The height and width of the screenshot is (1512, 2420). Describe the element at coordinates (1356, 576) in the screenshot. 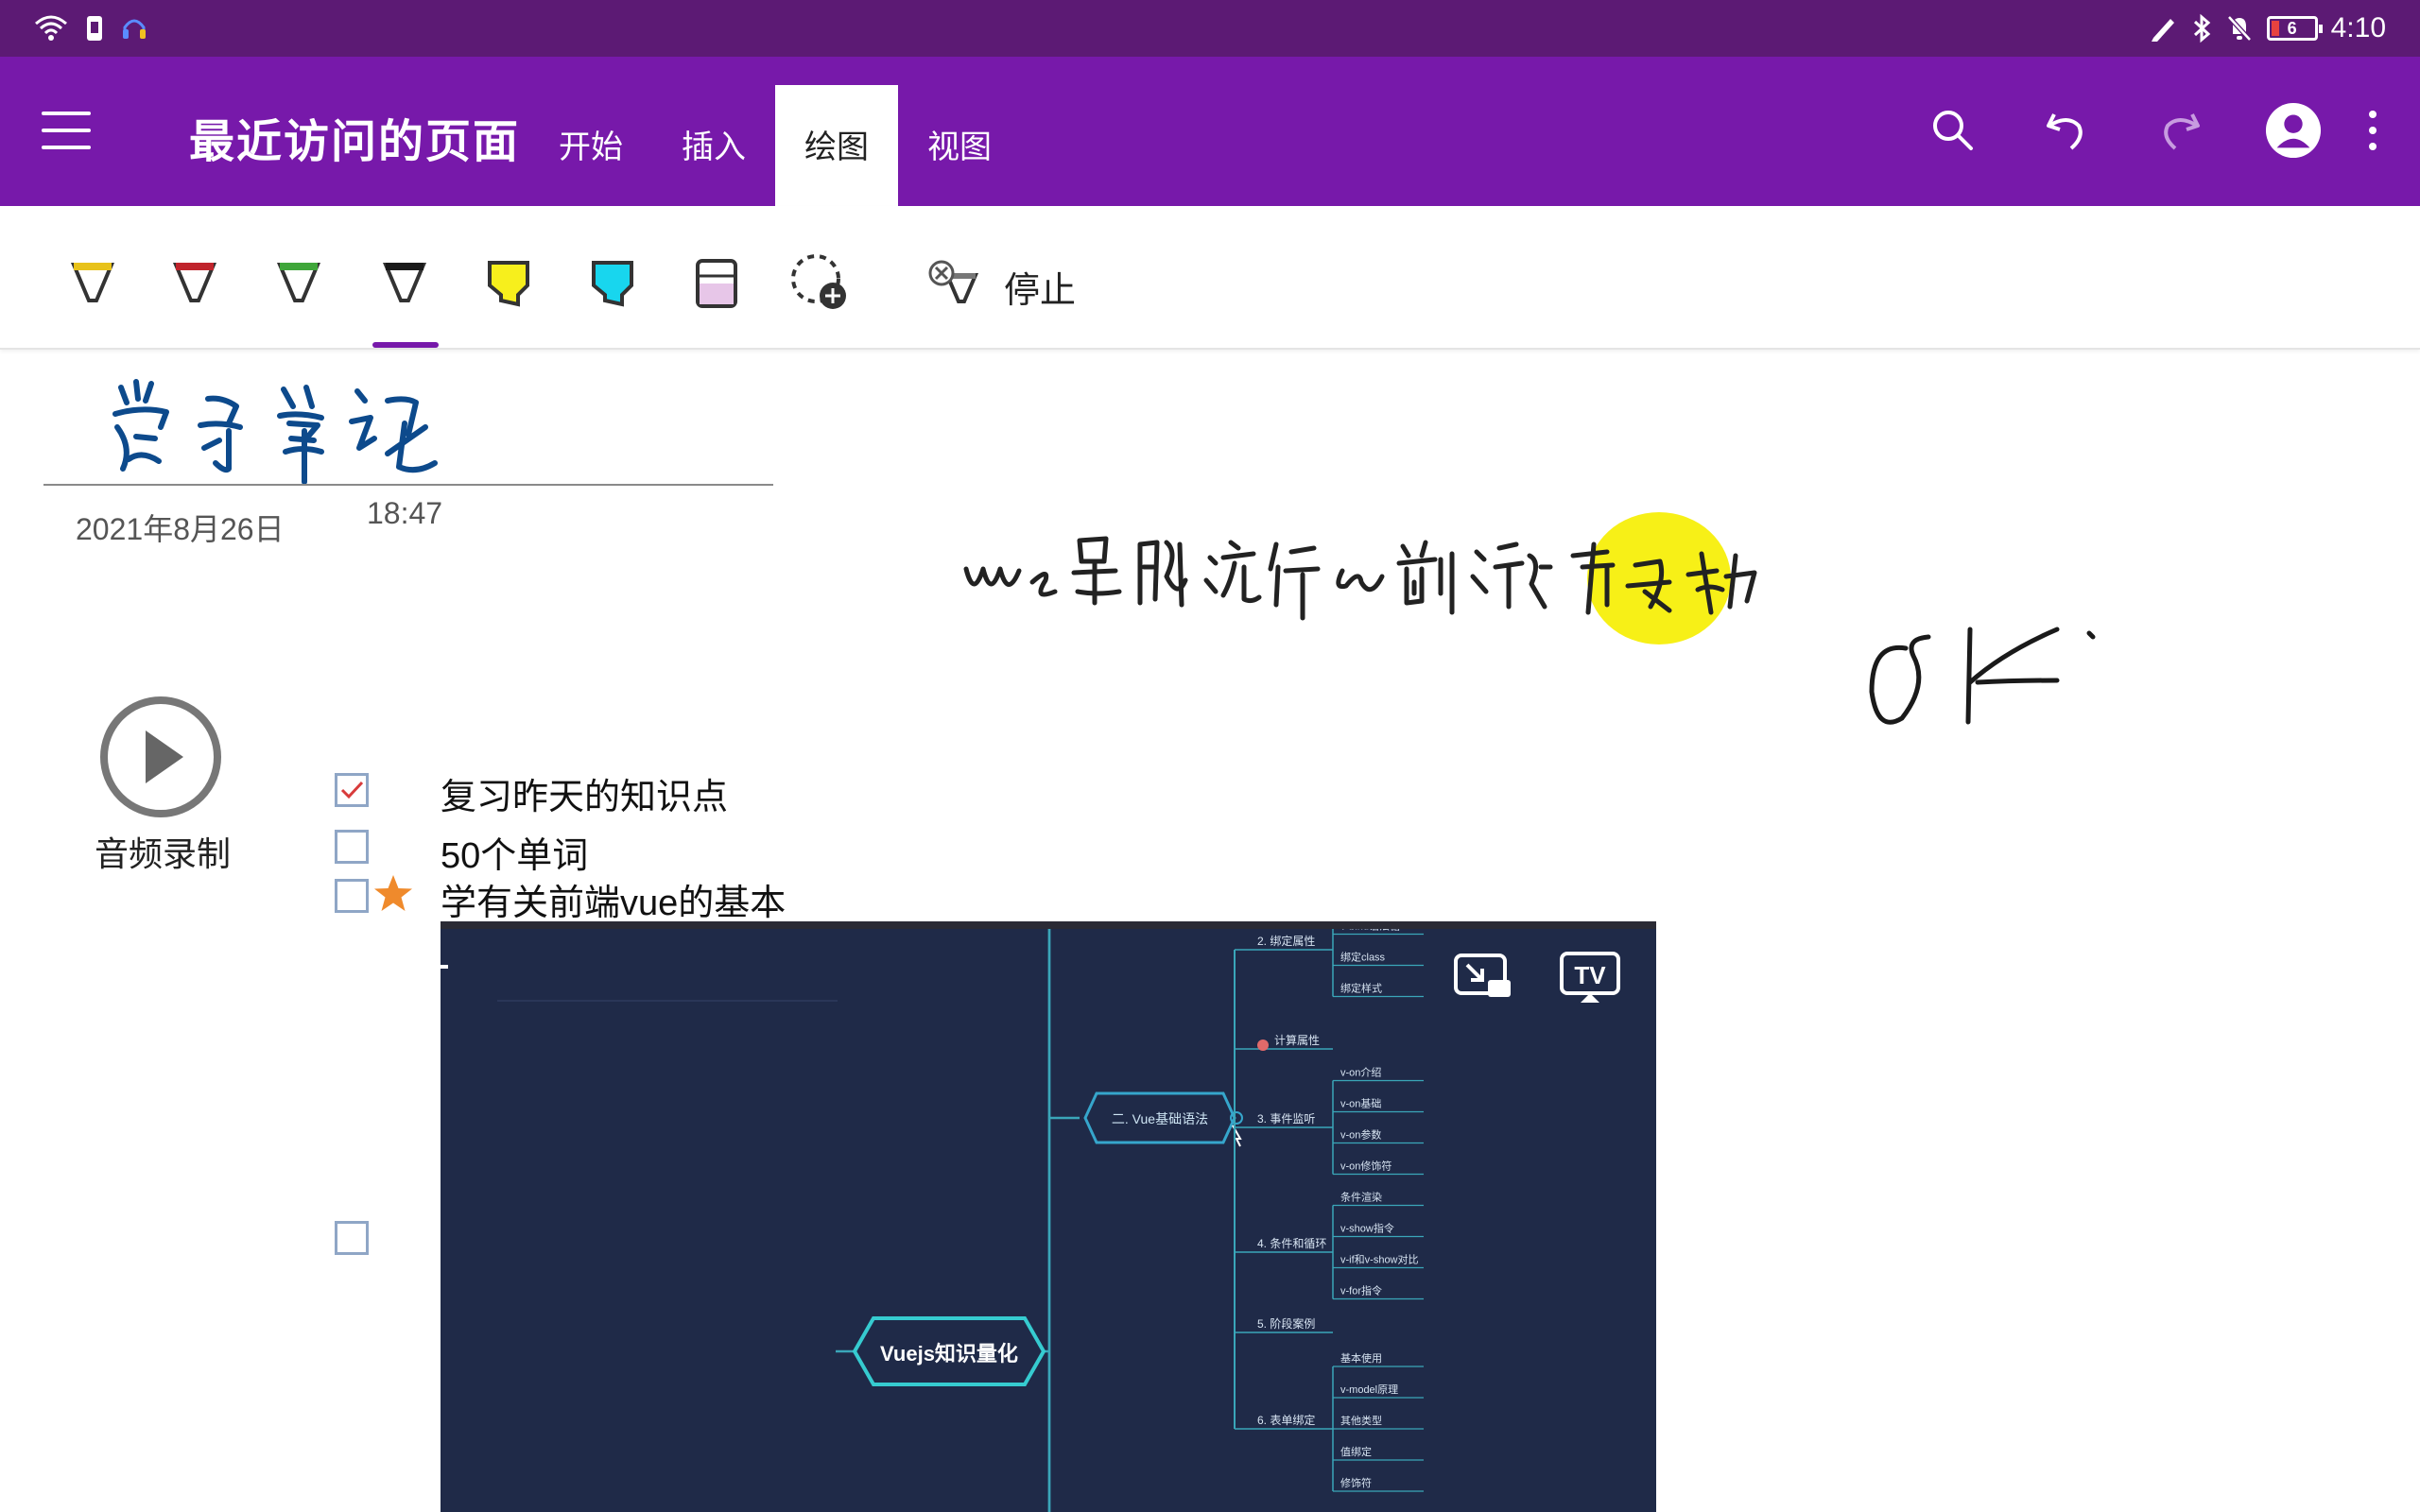

I see `handwritten-note-vue` at that location.